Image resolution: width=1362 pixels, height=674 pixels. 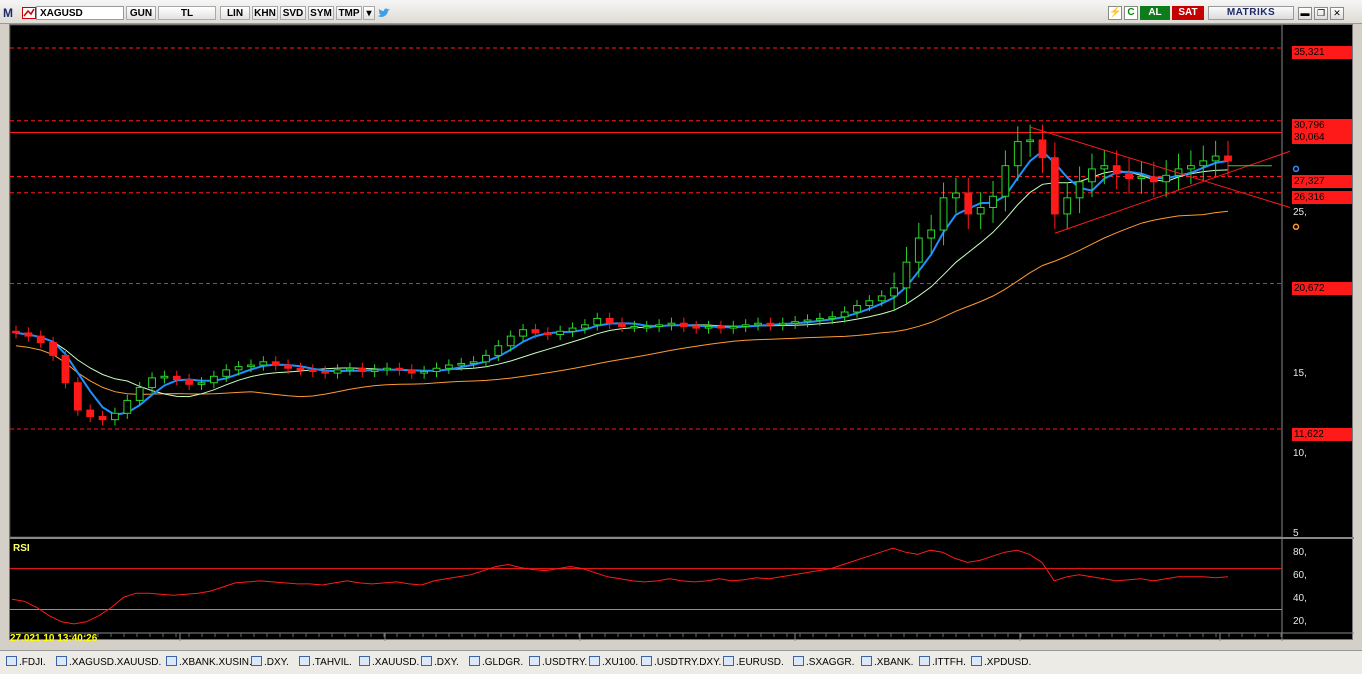 I want to click on chart-tab: .XAGUSD.XAUUSD., so click(x=108, y=663).